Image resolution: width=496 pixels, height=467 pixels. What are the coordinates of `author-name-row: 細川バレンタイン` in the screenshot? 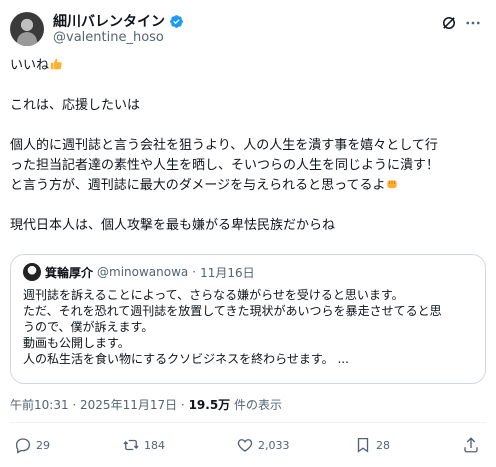 It's located at (118, 21).